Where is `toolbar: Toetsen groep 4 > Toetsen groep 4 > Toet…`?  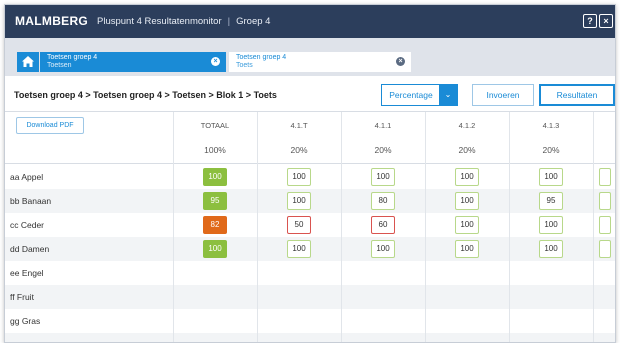
toolbar: Toetsen groep 4 > Toetsen groep 4 > Toet… is located at coordinates (310, 94).